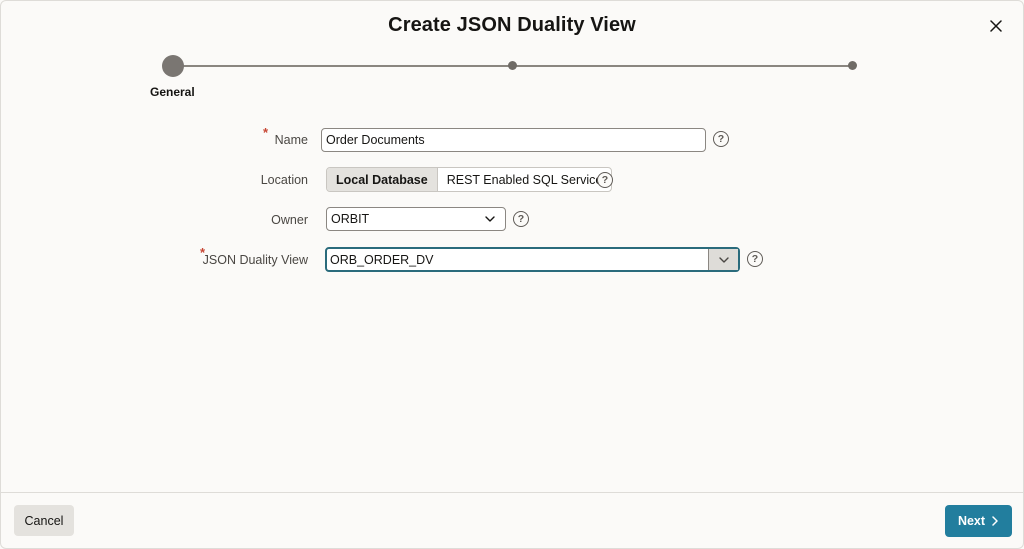 Image resolution: width=1024 pixels, height=549 pixels. What do you see at coordinates (350, 219) in the screenshot?
I see `owner-select-value: ORBIT` at bounding box center [350, 219].